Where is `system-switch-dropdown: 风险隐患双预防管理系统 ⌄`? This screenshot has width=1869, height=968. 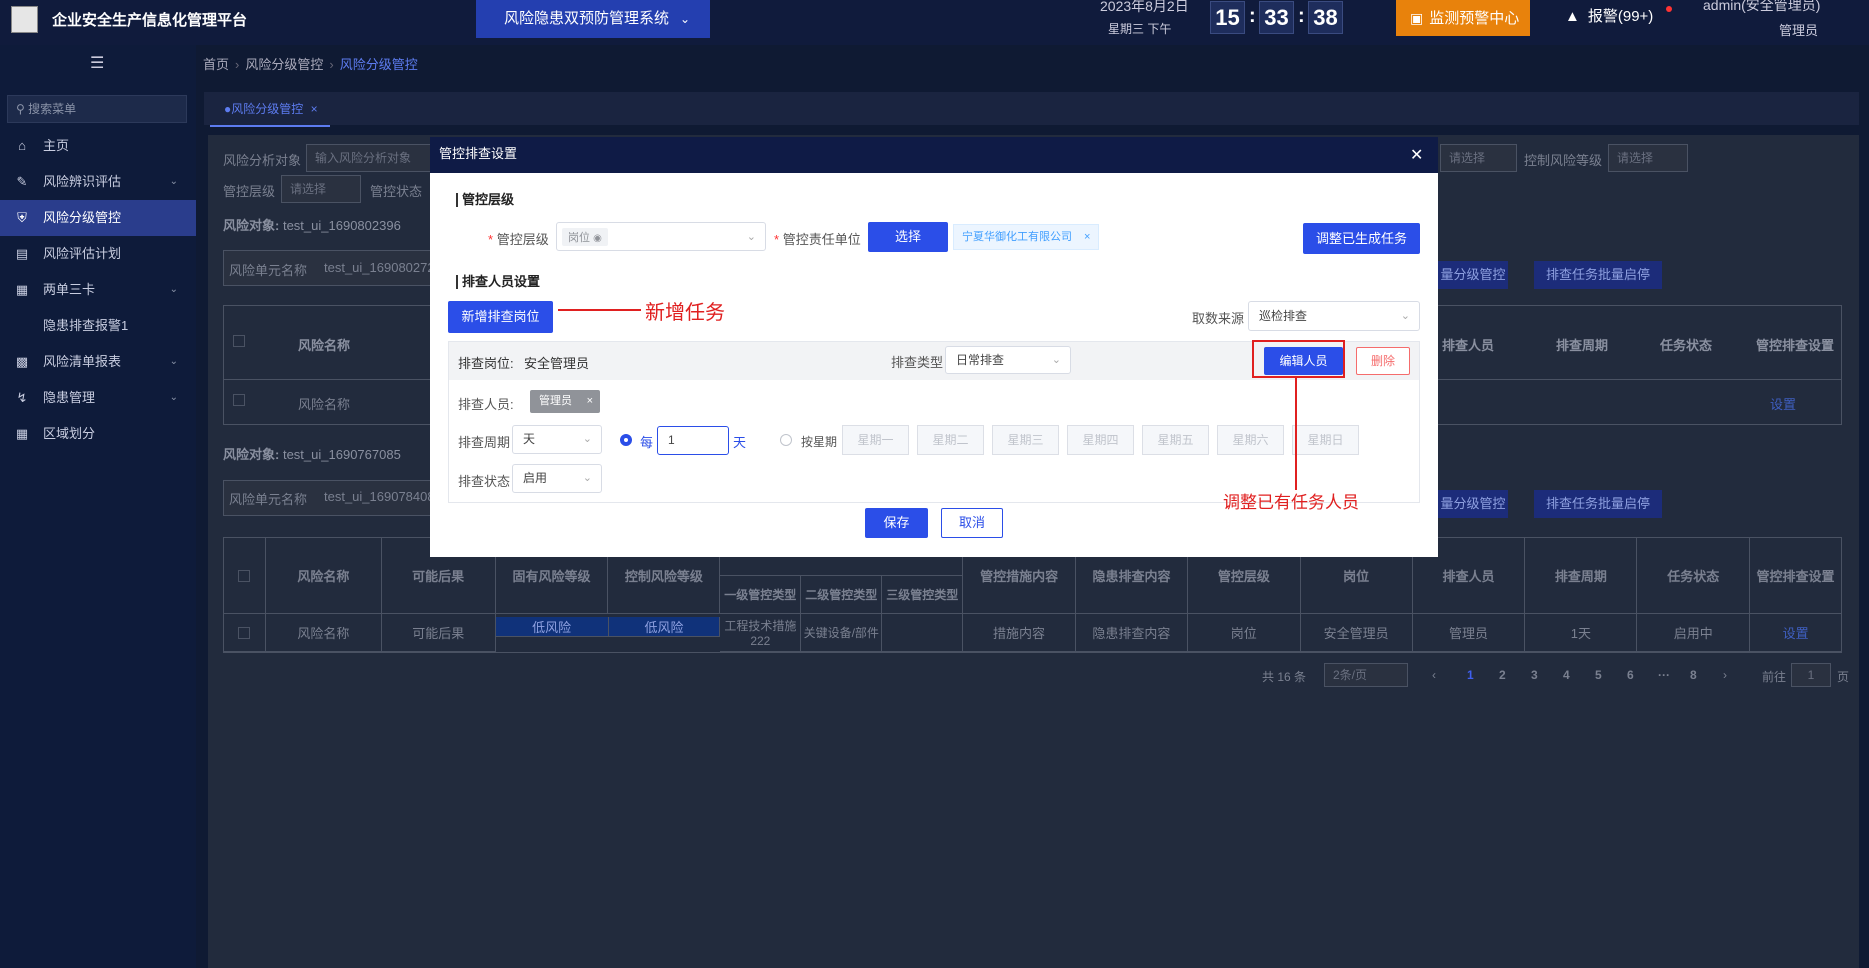
system-switch-dropdown: 风险隐患双预防管理系统 ⌄ is located at coordinates (593, 19).